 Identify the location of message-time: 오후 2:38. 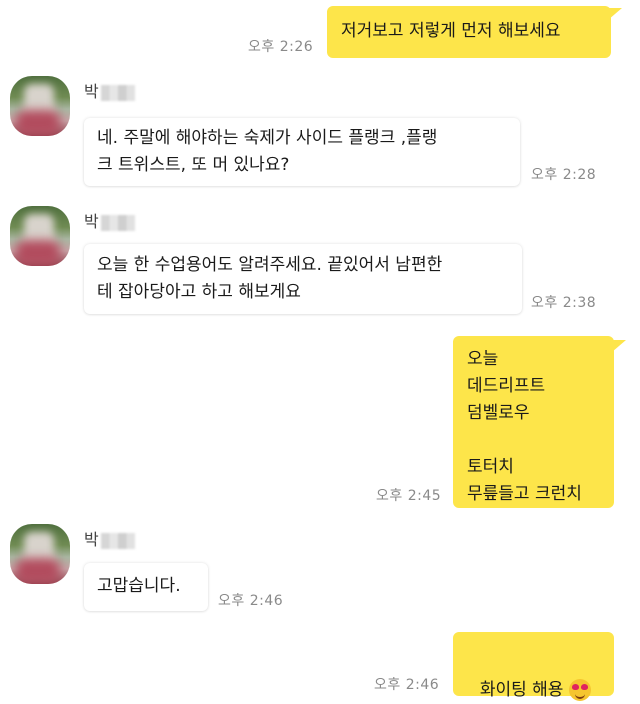
(564, 303).